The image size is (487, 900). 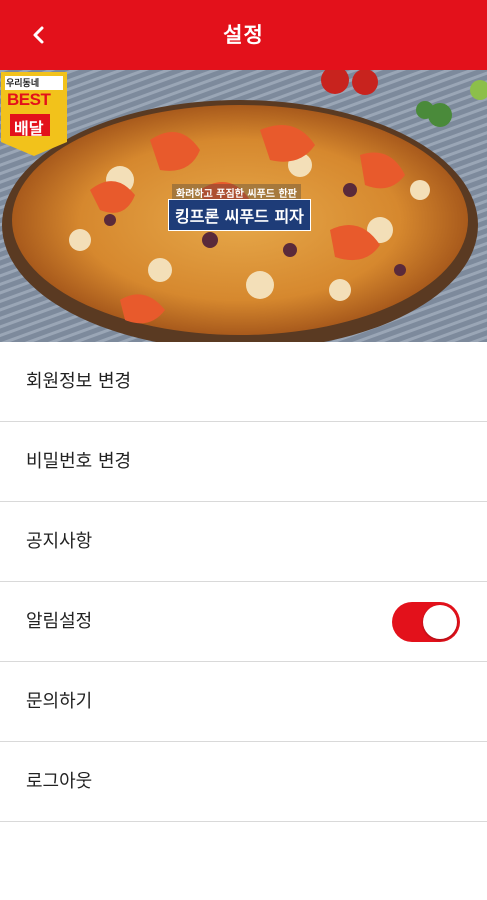 What do you see at coordinates (243, 462) in the screenshot?
I see `menu-item-password: 비밀번호 변경` at bounding box center [243, 462].